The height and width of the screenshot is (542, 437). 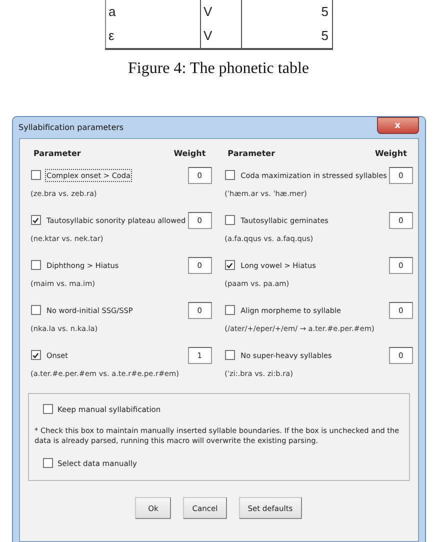 I want to click on window-title: Syllabification parameters, so click(x=71, y=127).